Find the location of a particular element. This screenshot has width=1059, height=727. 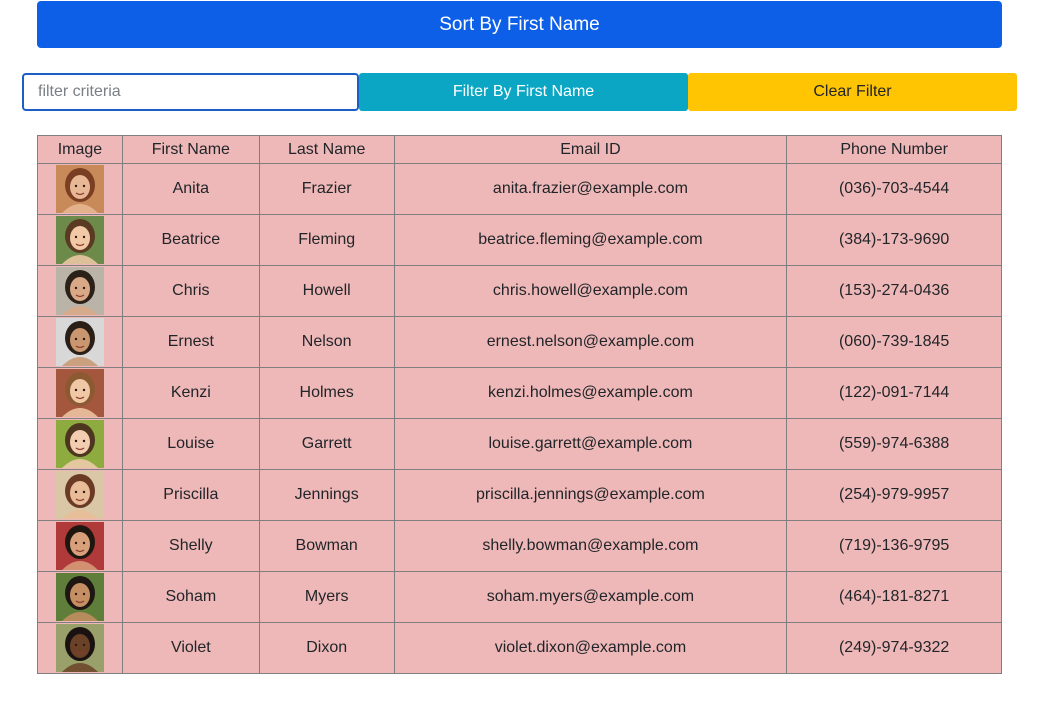

email-cell: kenzi.holmes@example.com is located at coordinates (590, 393).